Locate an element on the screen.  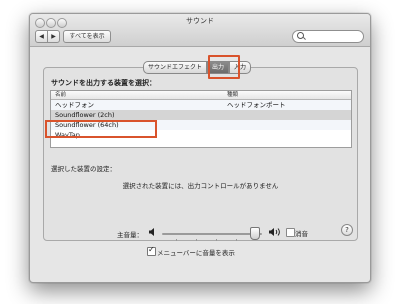
search-icon is located at coordinates (300, 35).